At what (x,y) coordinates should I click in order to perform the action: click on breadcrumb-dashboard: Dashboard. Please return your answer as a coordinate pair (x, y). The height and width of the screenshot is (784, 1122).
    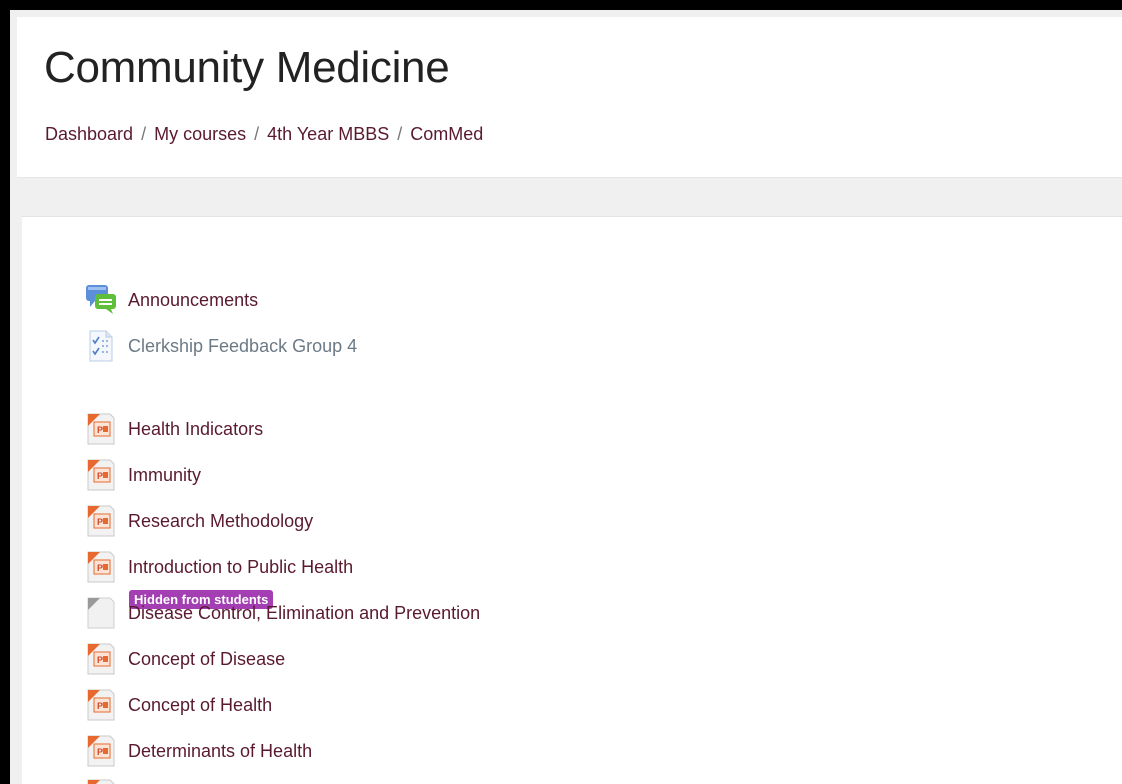
    Looking at the image, I should click on (89, 134).